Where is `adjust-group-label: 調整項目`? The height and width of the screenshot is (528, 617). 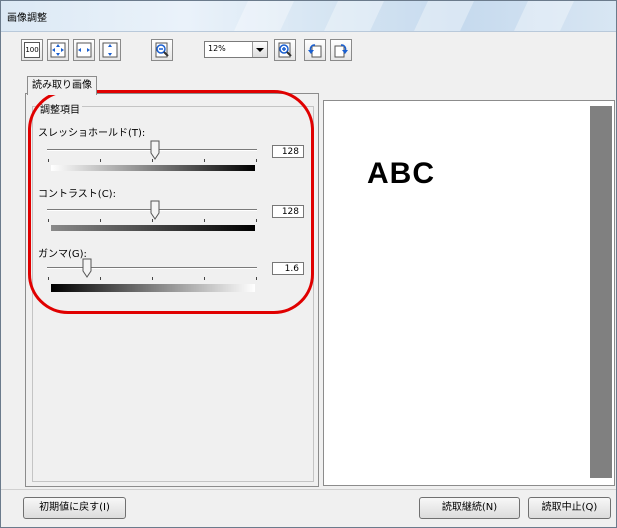
adjust-group-label: 調整項目 is located at coordinates (60, 108).